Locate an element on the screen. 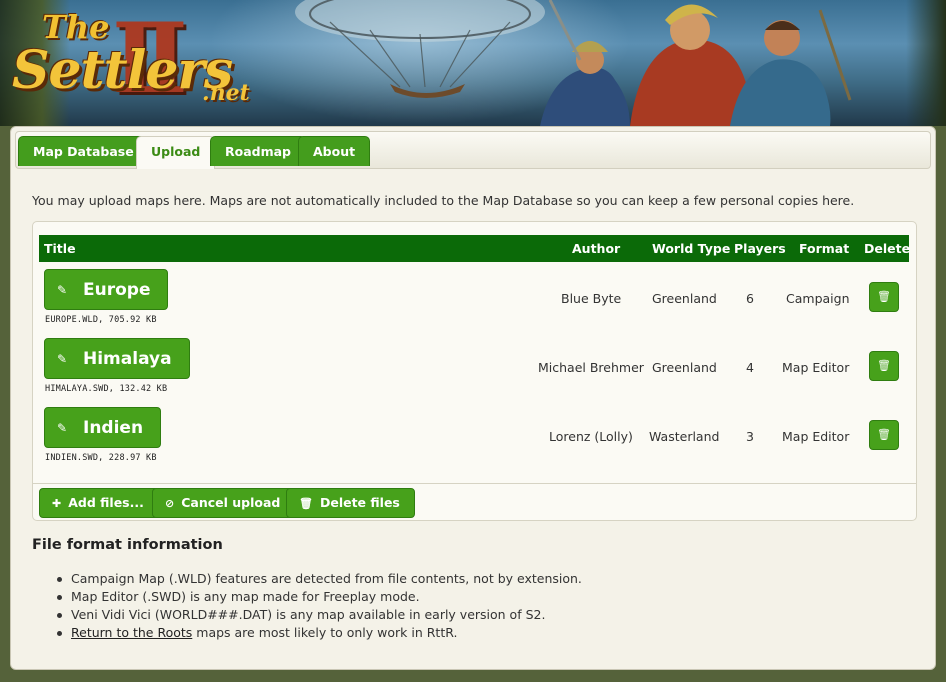 The width and height of the screenshot is (946, 682). banner-foliage-right is located at coordinates (926, 63).